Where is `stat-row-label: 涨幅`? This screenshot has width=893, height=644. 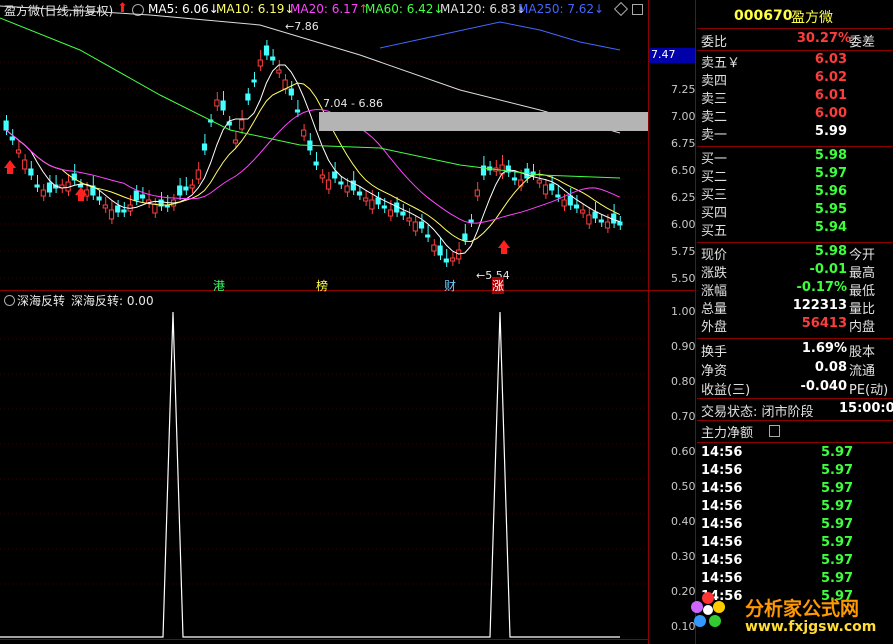
stat-row-label: 涨幅 is located at coordinates (714, 291).